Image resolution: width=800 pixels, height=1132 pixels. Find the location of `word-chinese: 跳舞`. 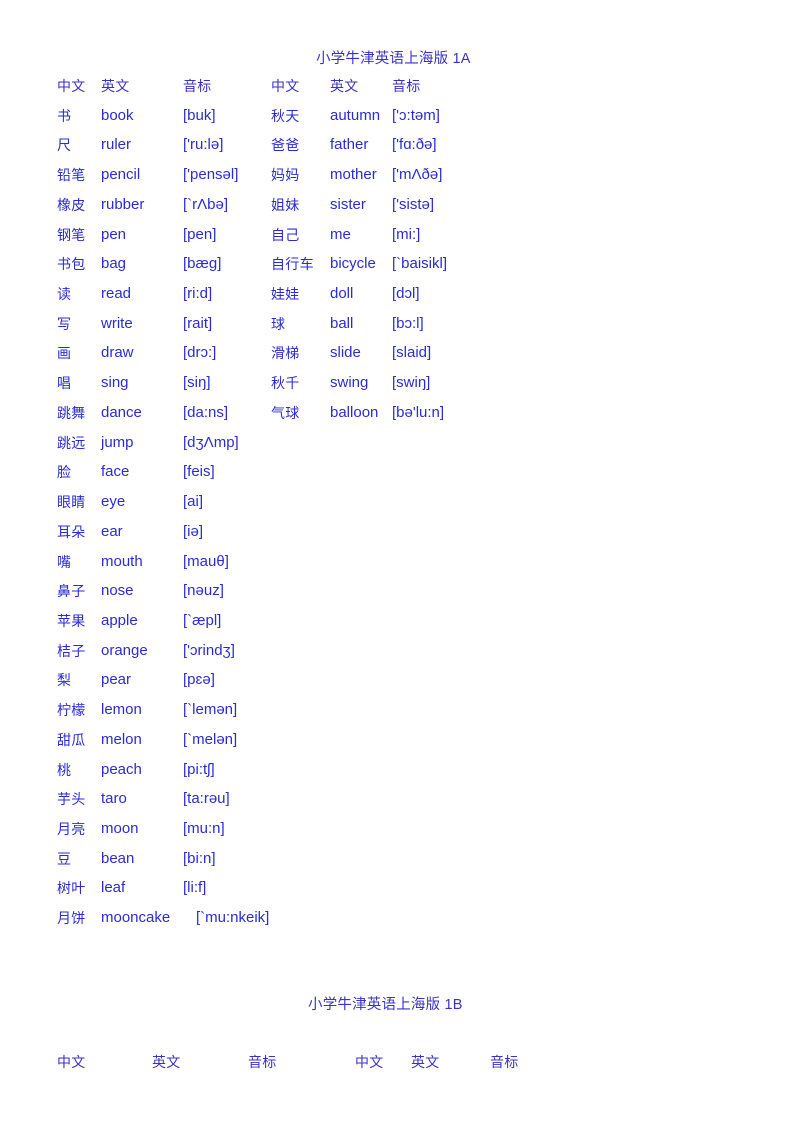

word-chinese: 跳舞 is located at coordinates (71, 412).